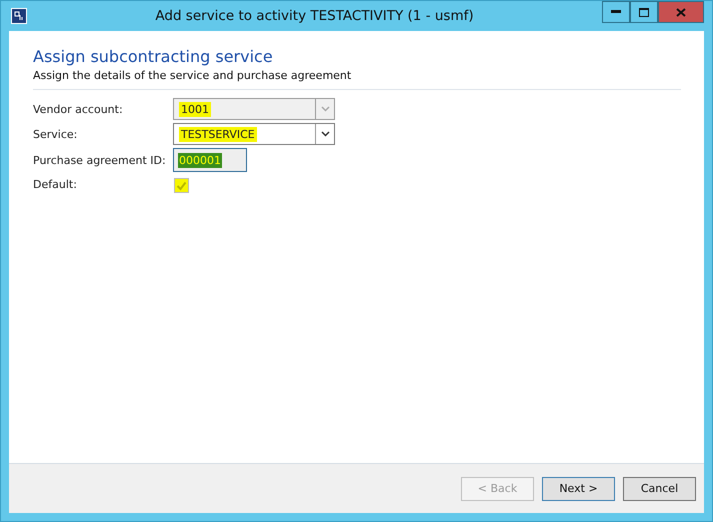 The width and height of the screenshot is (713, 522). I want to click on field-label: Default:, so click(55, 184).